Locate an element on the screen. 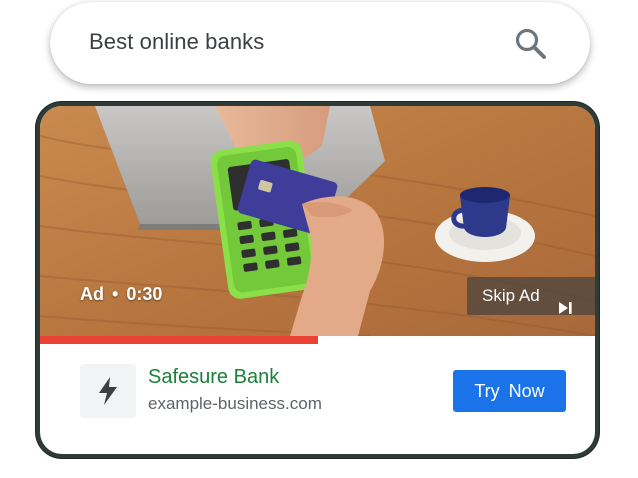  search-icon is located at coordinates (531, 44).